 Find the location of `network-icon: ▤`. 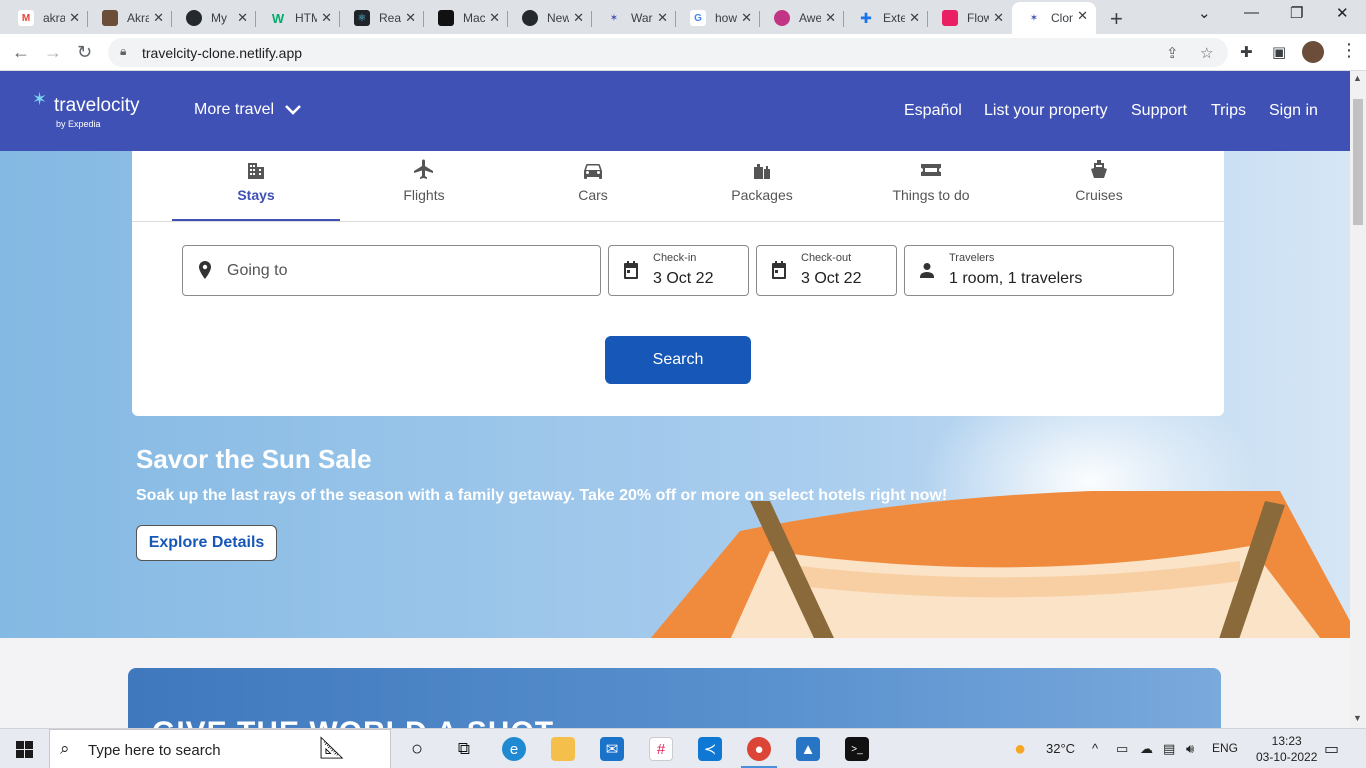

network-icon: ▤ is located at coordinates (1169, 749).